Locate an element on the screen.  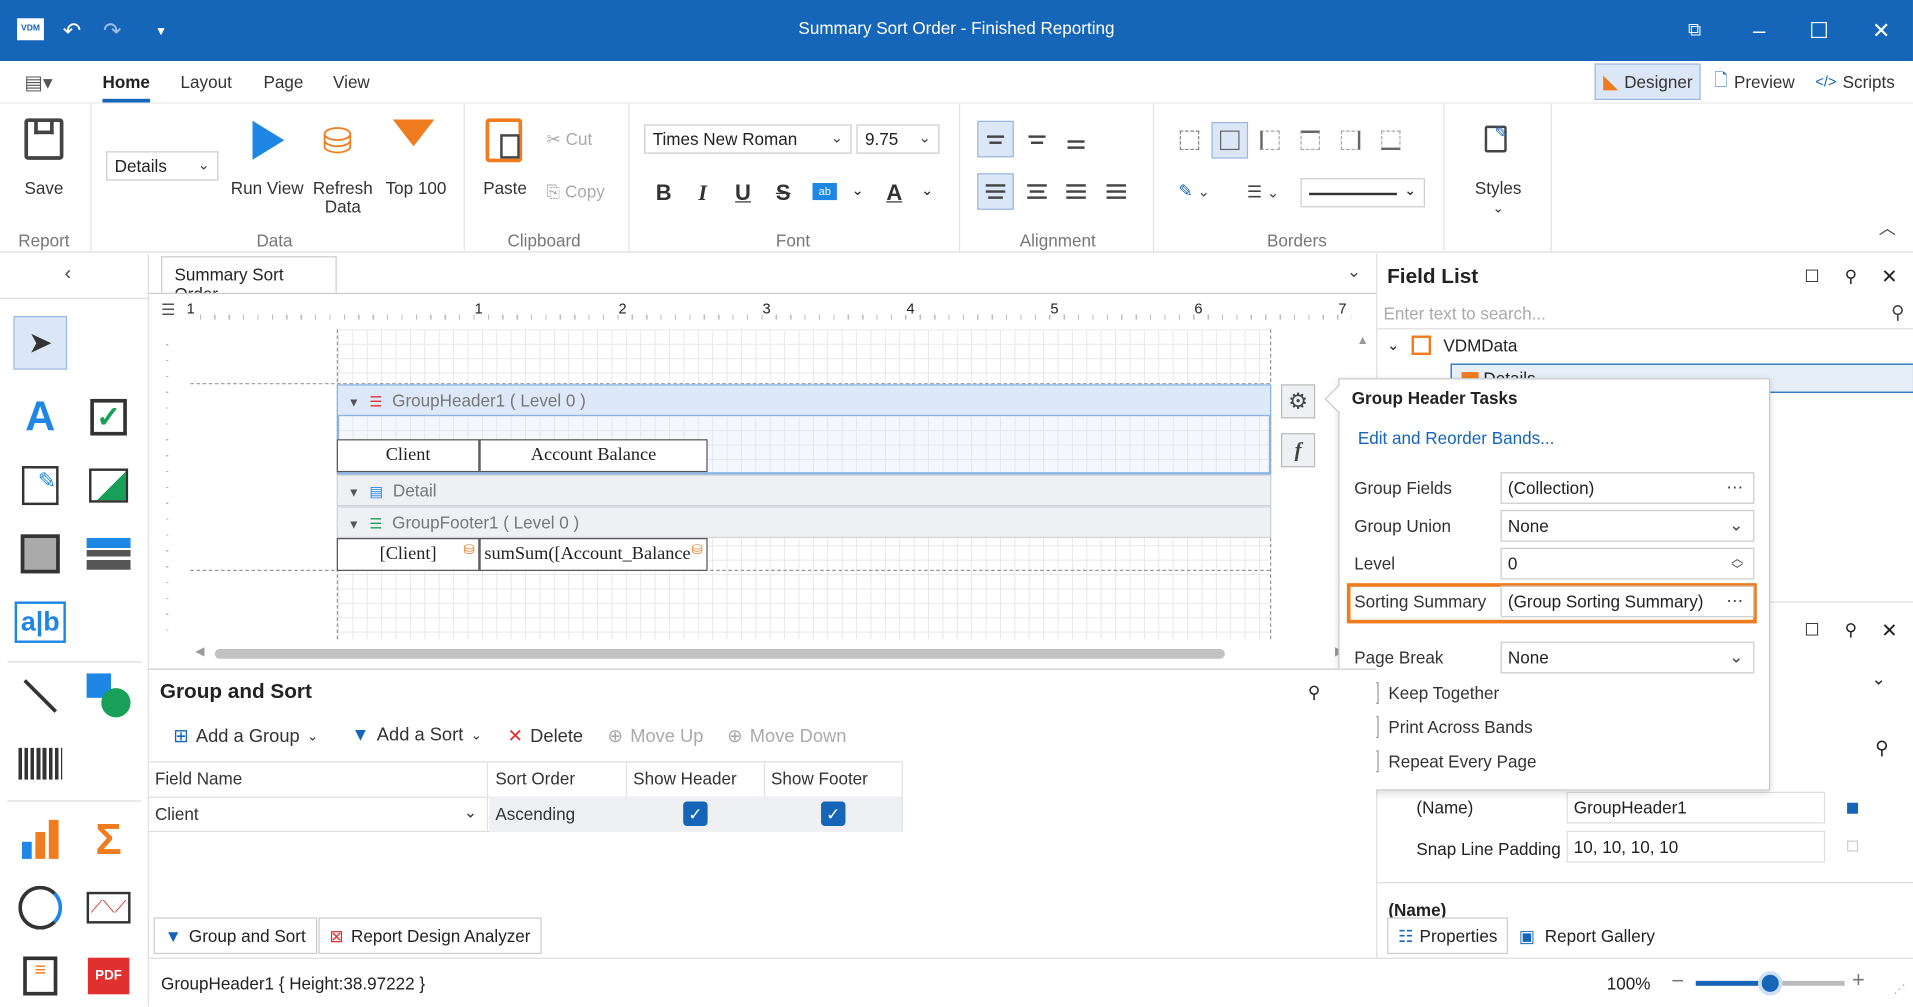
font-family-combo: Times New Roman ⌄ is located at coordinates (748, 139).